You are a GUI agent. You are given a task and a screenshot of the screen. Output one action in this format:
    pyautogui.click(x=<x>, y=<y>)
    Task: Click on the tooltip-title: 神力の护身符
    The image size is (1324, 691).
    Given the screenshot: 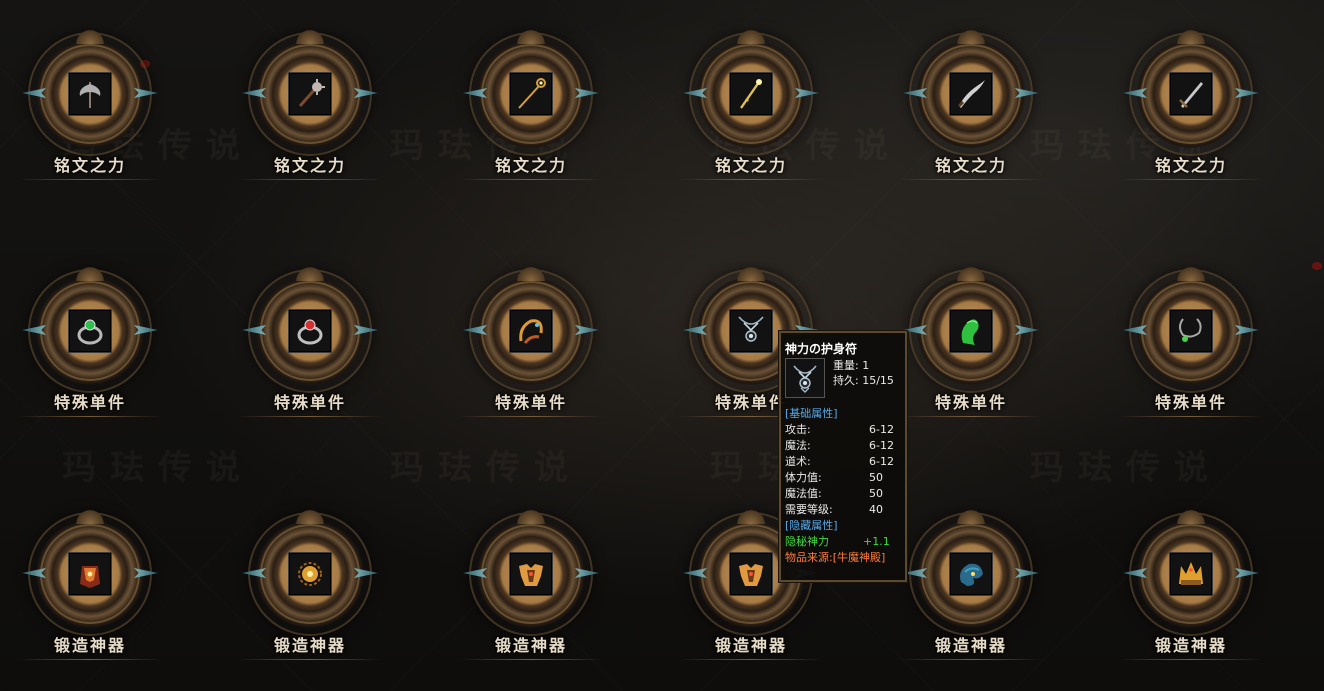 What is the action you would take?
    pyautogui.click(x=821, y=349)
    